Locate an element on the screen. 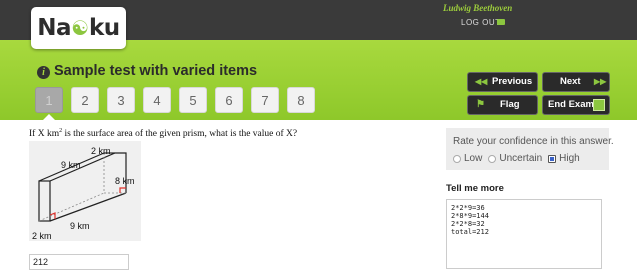 The image size is (637, 271). logo-person-icon: ☯ is located at coordinates (80, 28).